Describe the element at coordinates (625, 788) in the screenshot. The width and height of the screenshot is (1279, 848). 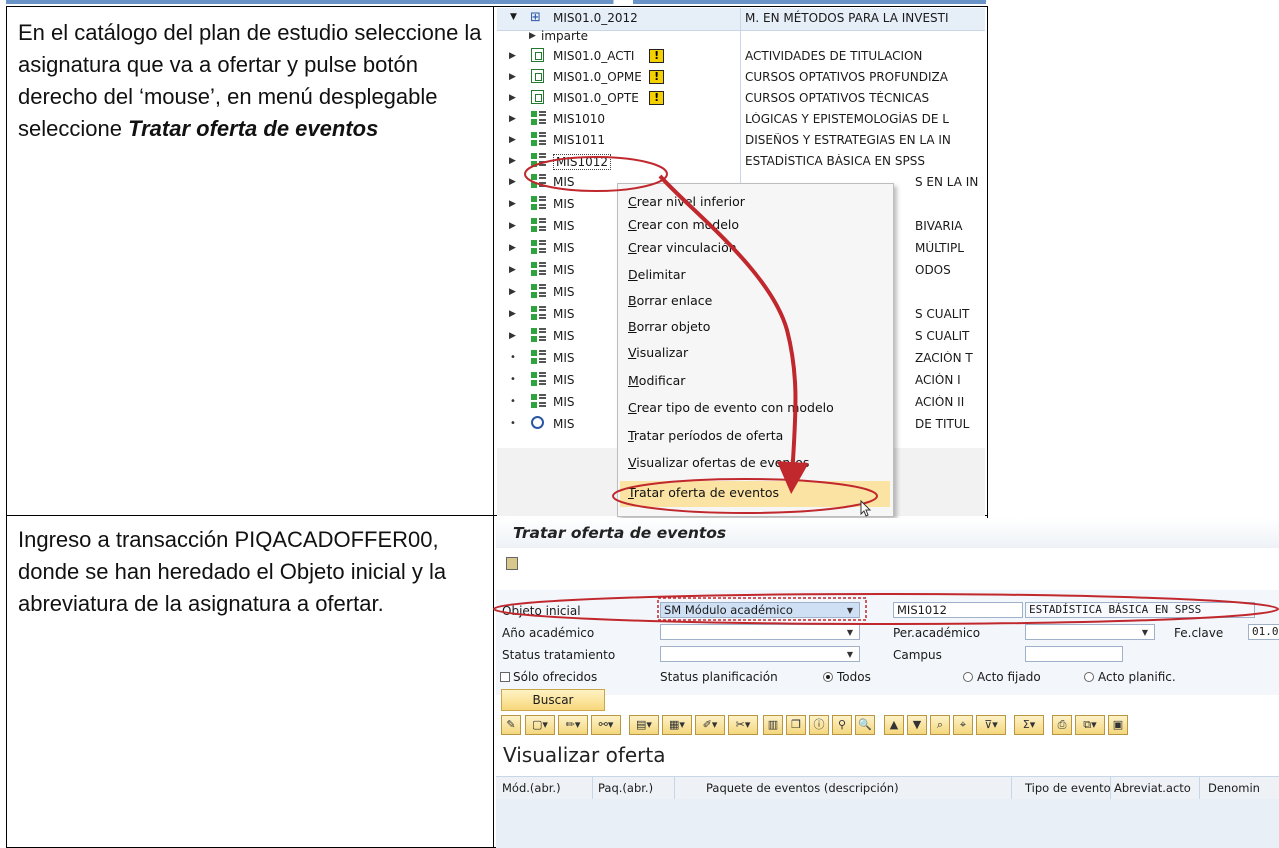
I see `column-header: Paq.(abr.)` at that location.